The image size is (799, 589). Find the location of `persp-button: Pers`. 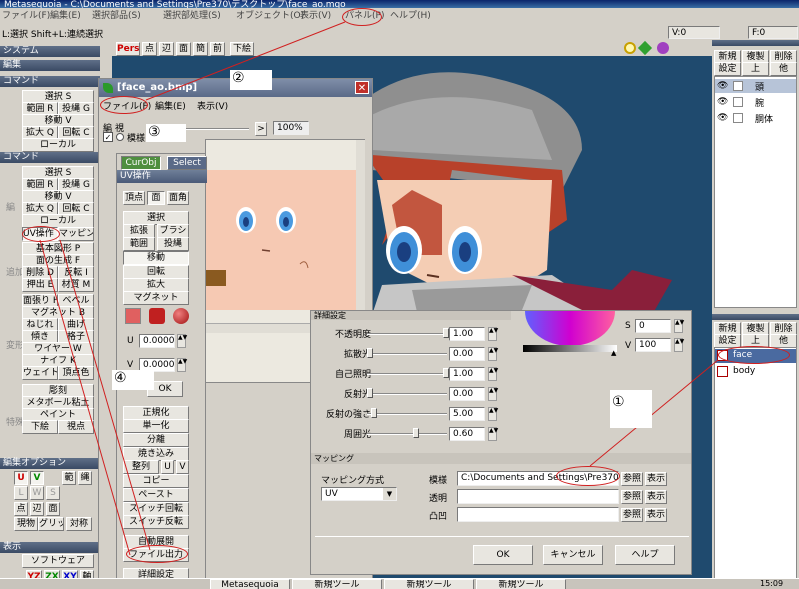

persp-button: Pers is located at coordinates (128, 49).